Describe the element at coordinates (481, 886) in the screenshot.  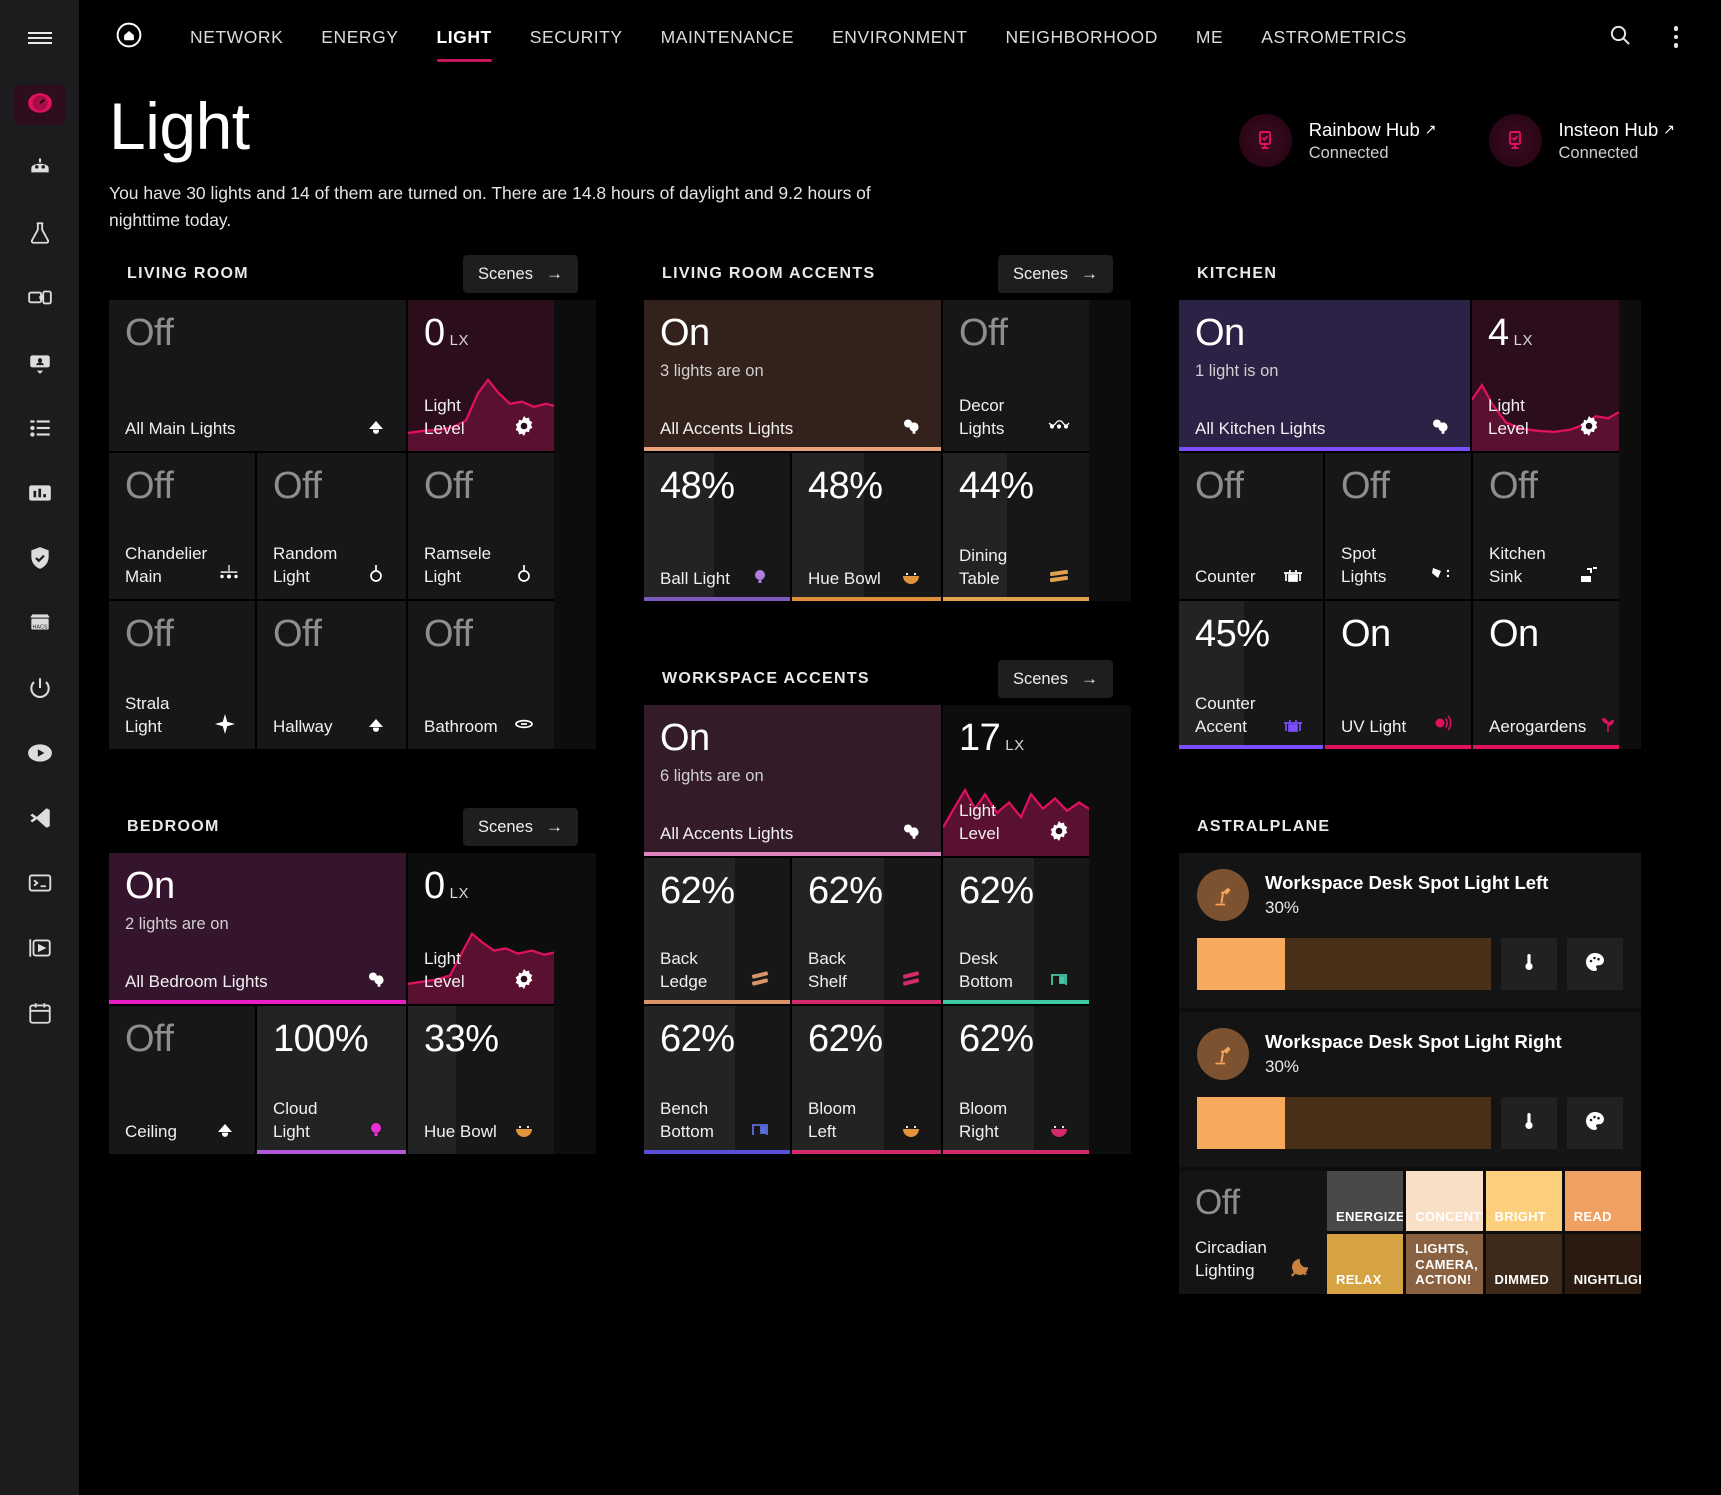
I see `tile-state: 0 LX` at that location.